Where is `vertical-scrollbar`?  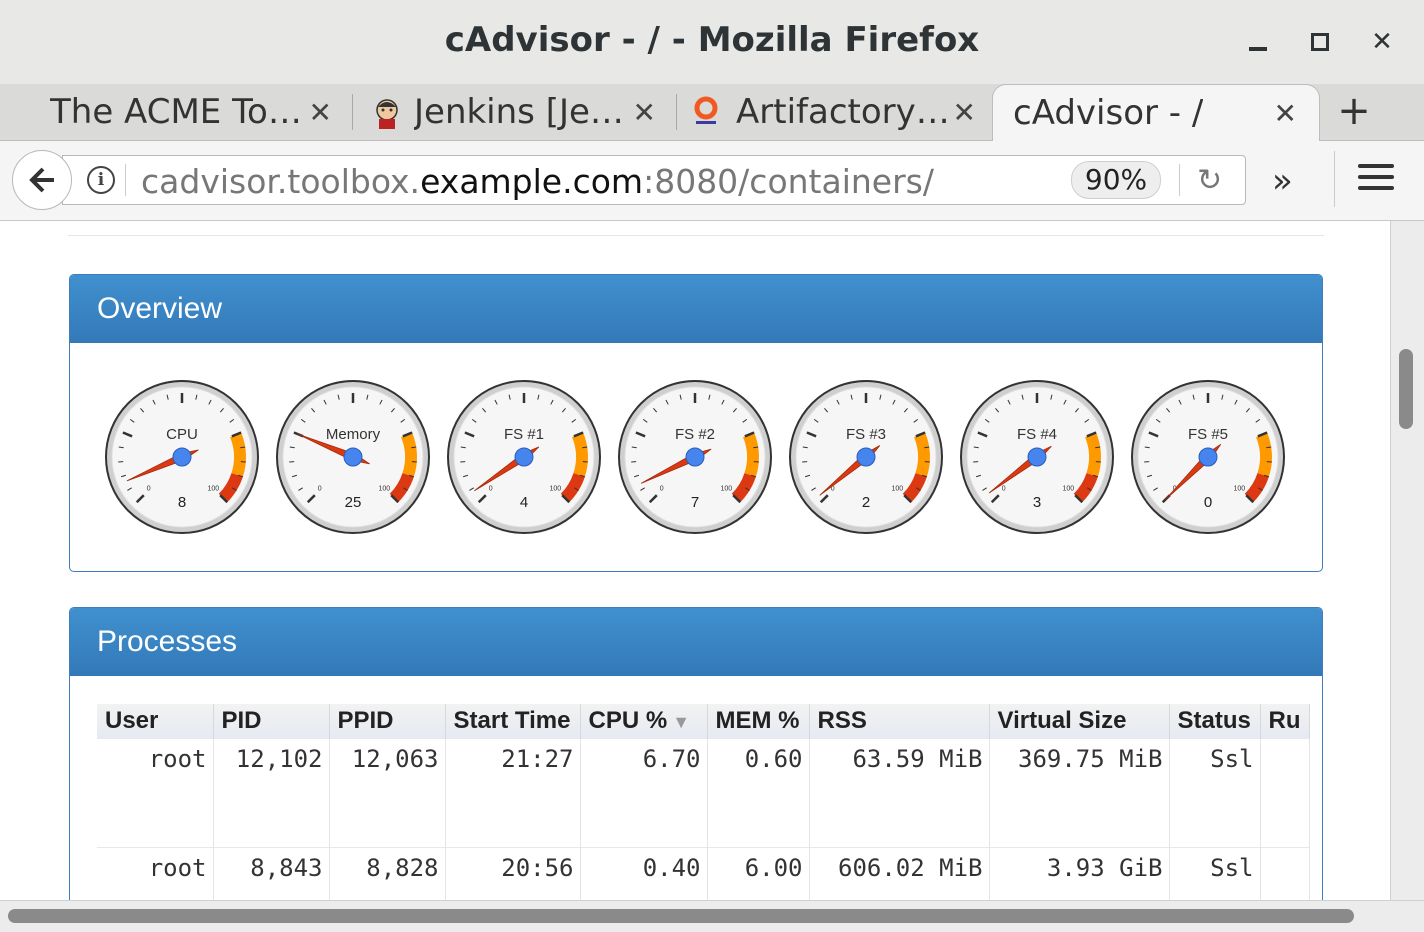
vertical-scrollbar is located at coordinates (1407, 560).